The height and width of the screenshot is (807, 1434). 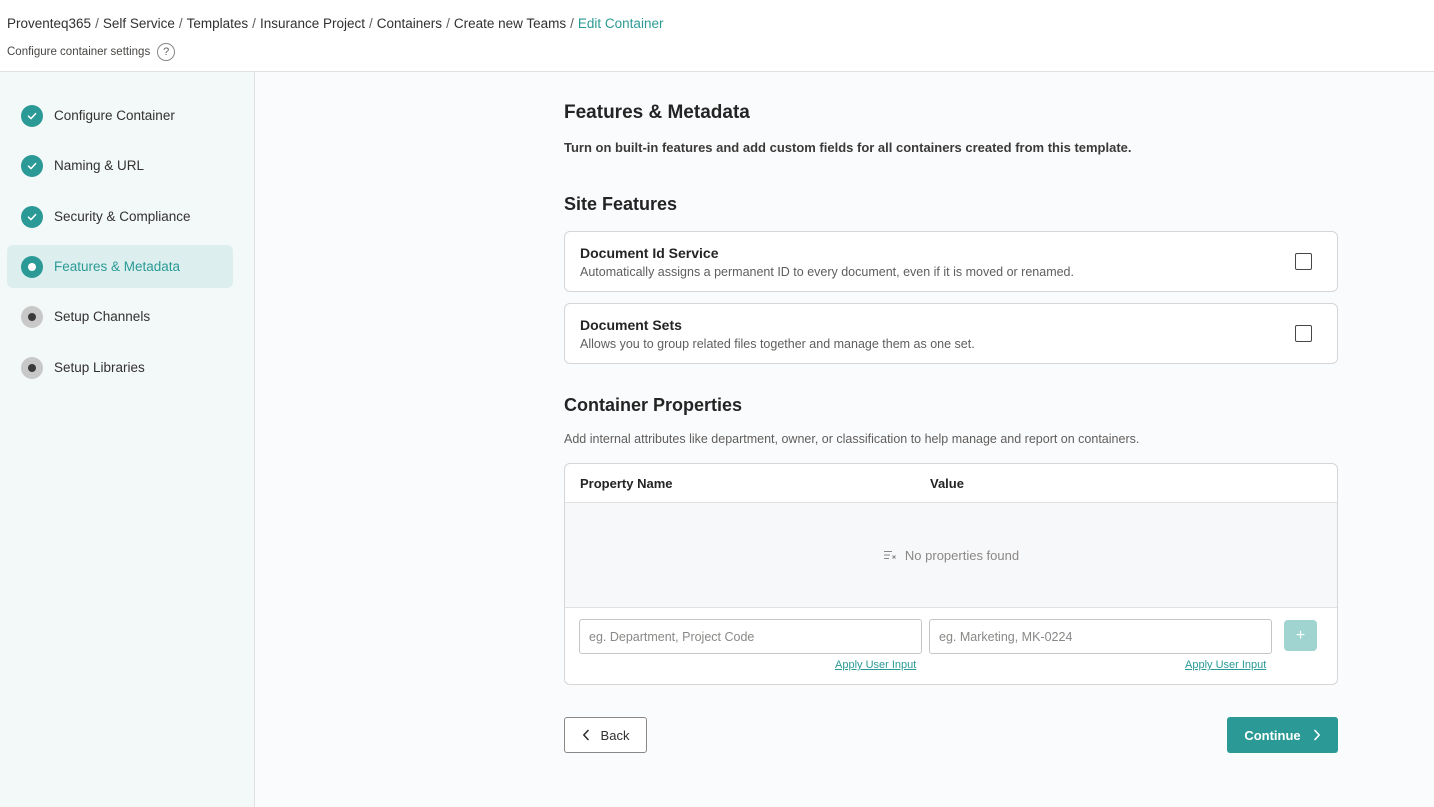 I want to click on continue-button: Continue, so click(x=1282, y=735).